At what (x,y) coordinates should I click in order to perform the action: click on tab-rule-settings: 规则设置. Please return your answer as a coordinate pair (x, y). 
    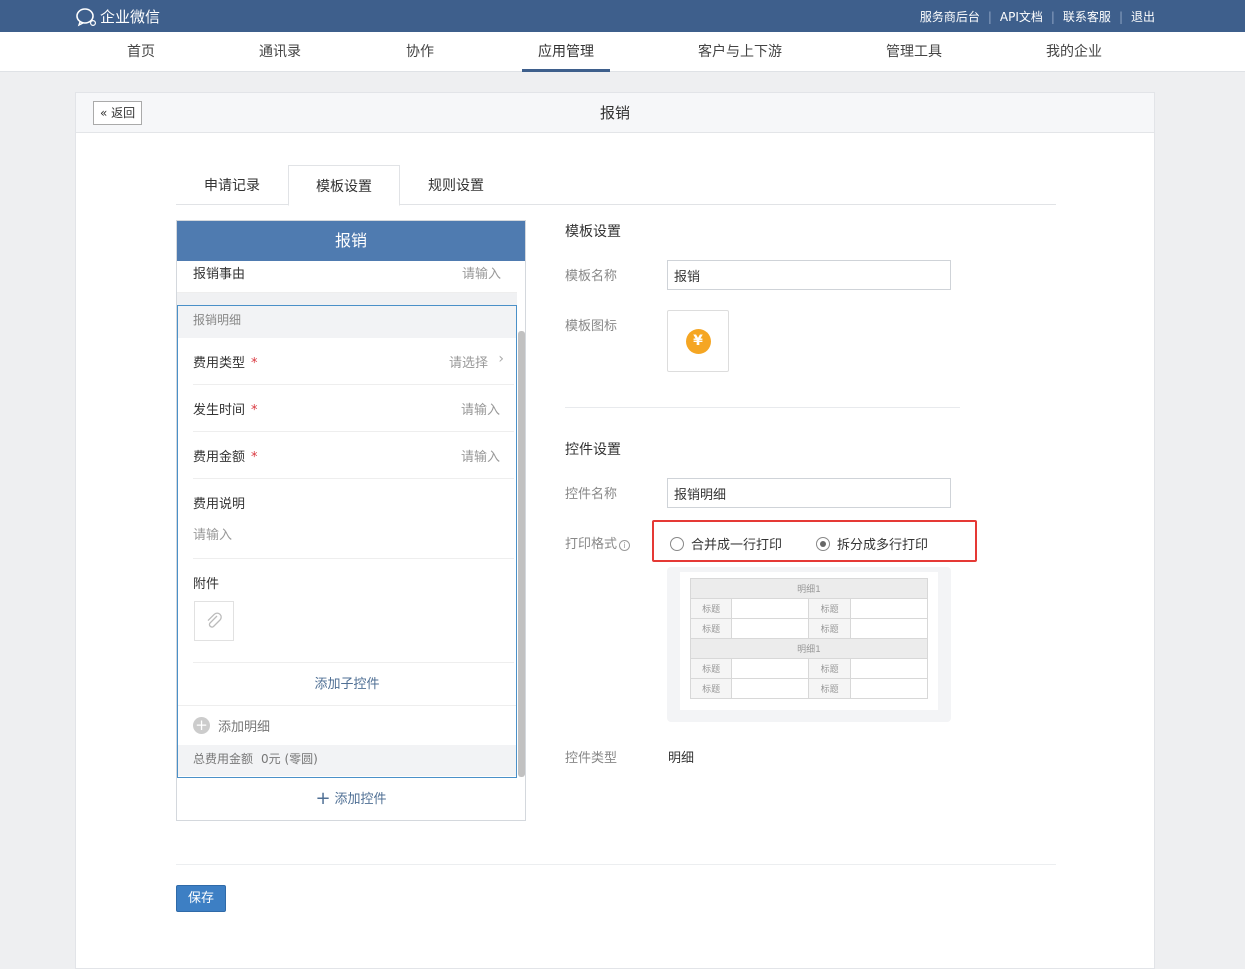
    Looking at the image, I should click on (456, 185).